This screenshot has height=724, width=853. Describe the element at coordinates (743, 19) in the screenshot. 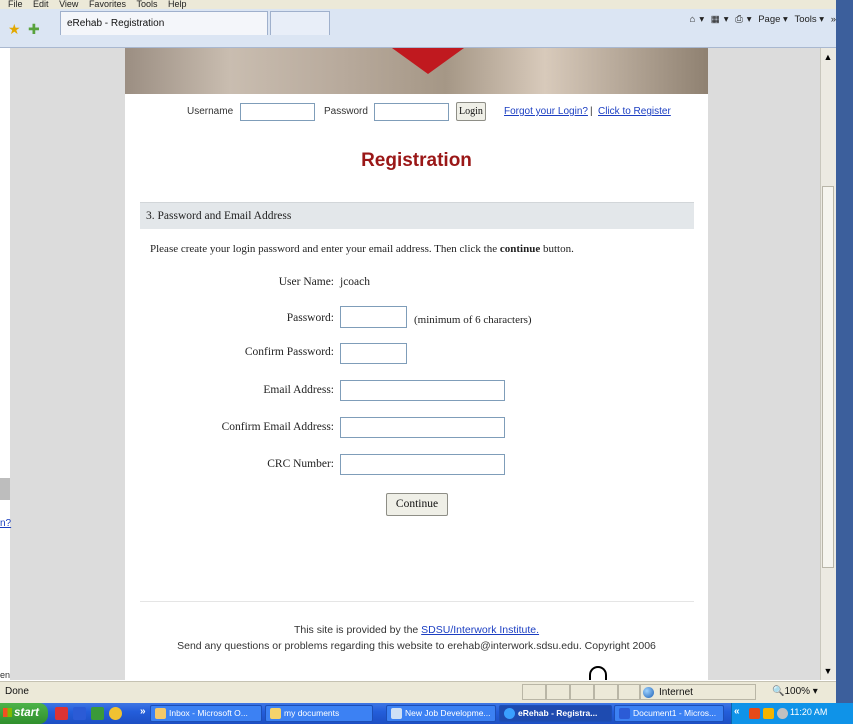

I see `print-icon: ⎙ ▾` at that location.